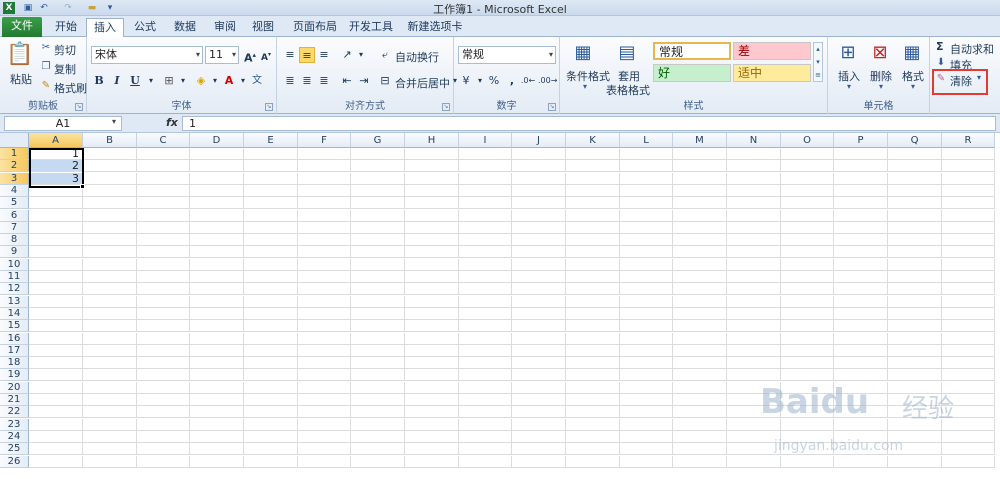 This screenshot has height=479, width=1000. I want to click on cell-i24, so click(485, 436).